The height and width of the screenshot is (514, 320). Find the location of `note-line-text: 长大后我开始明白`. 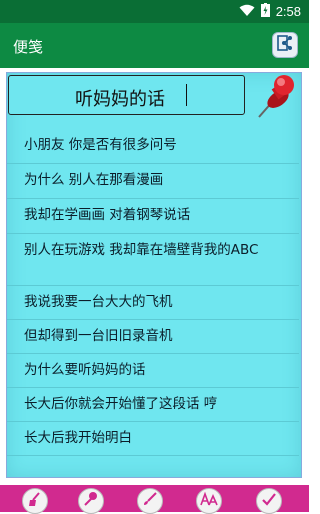

note-line-text: 长大后我开始明白 is located at coordinates (78, 438).